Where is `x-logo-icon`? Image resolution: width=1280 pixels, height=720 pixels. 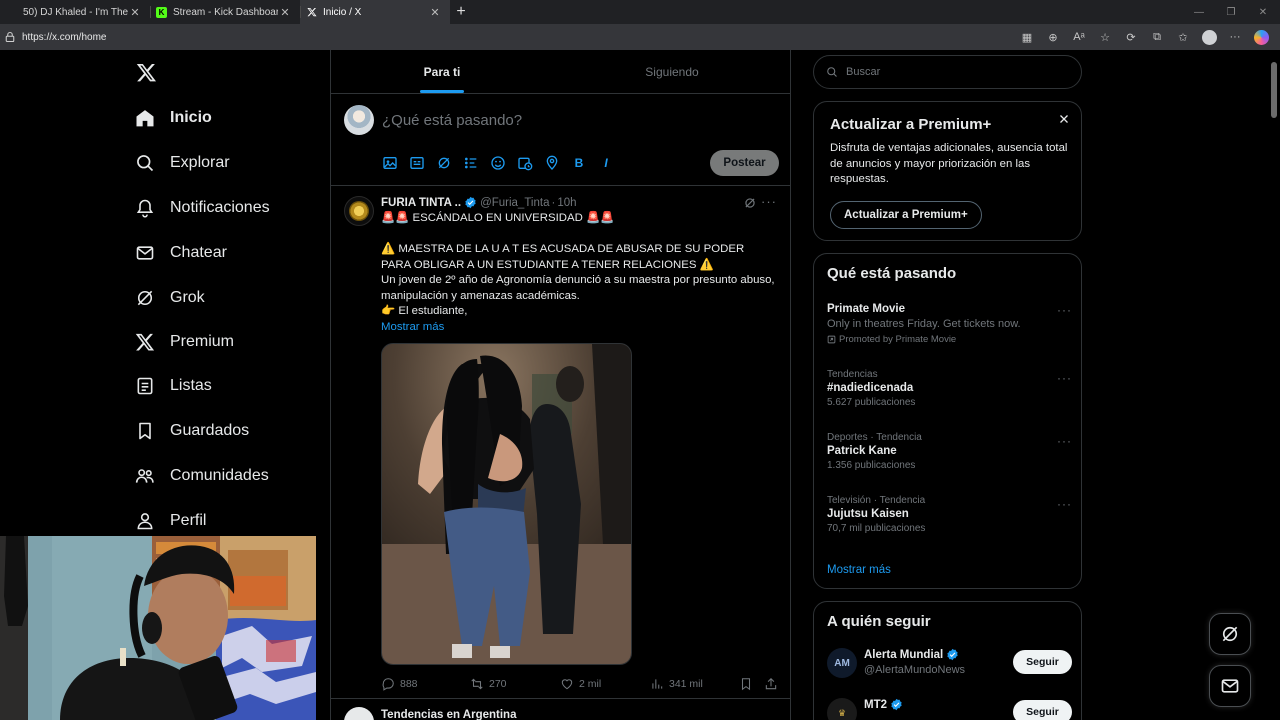 x-logo-icon is located at coordinates (146, 72).